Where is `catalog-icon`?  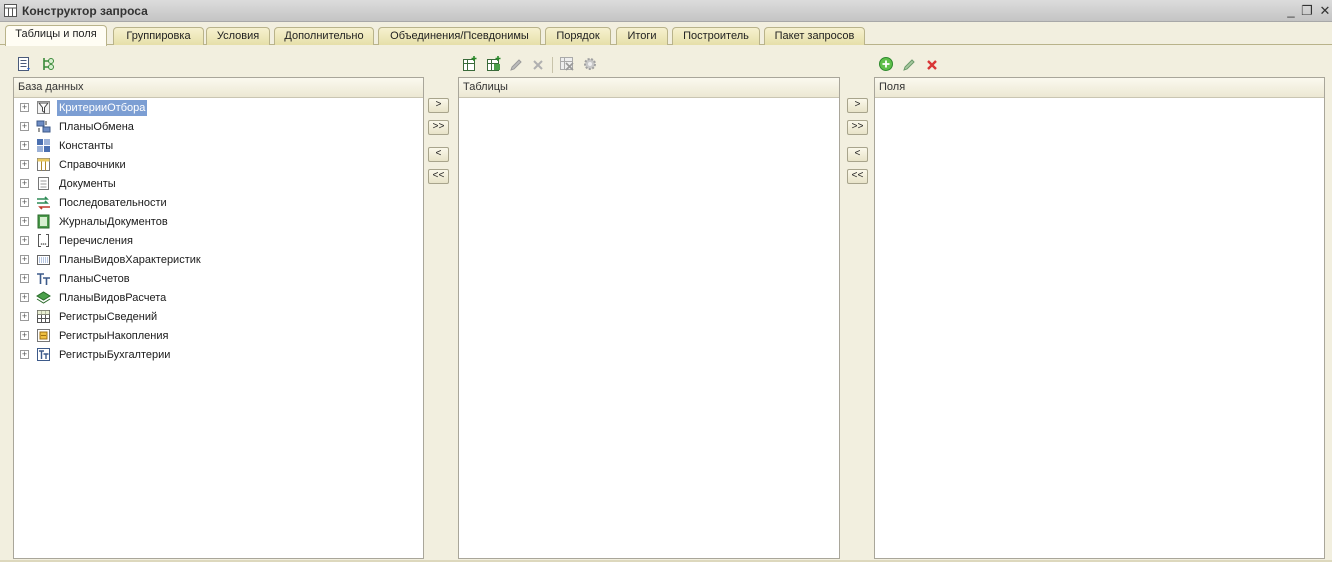
catalog-icon is located at coordinates (43, 164).